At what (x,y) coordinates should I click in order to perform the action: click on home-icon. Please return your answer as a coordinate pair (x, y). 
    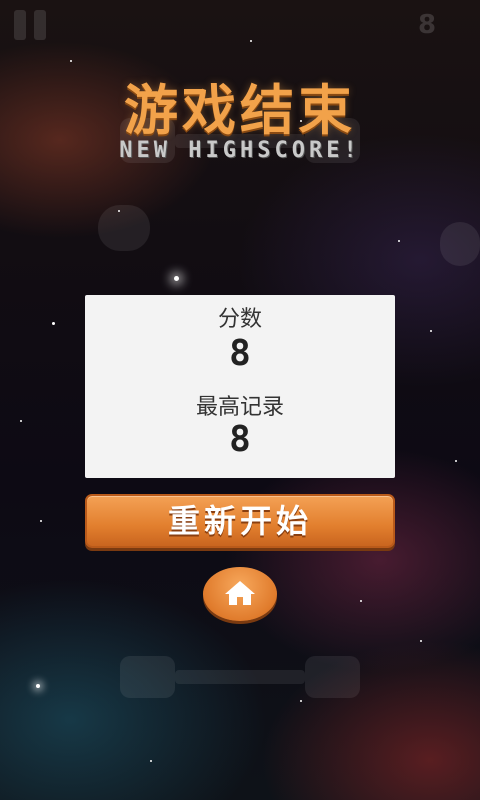
    Looking at the image, I should click on (240, 593).